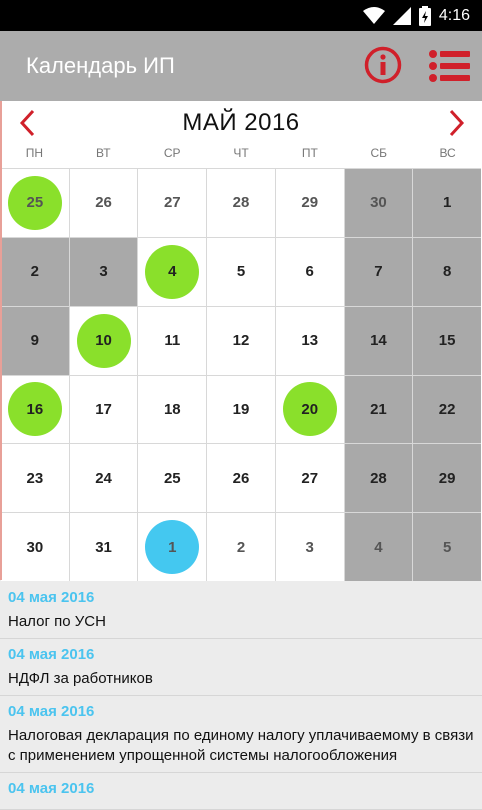 The image size is (482, 810). I want to click on calendar-day-cell: 15, so click(447, 340).